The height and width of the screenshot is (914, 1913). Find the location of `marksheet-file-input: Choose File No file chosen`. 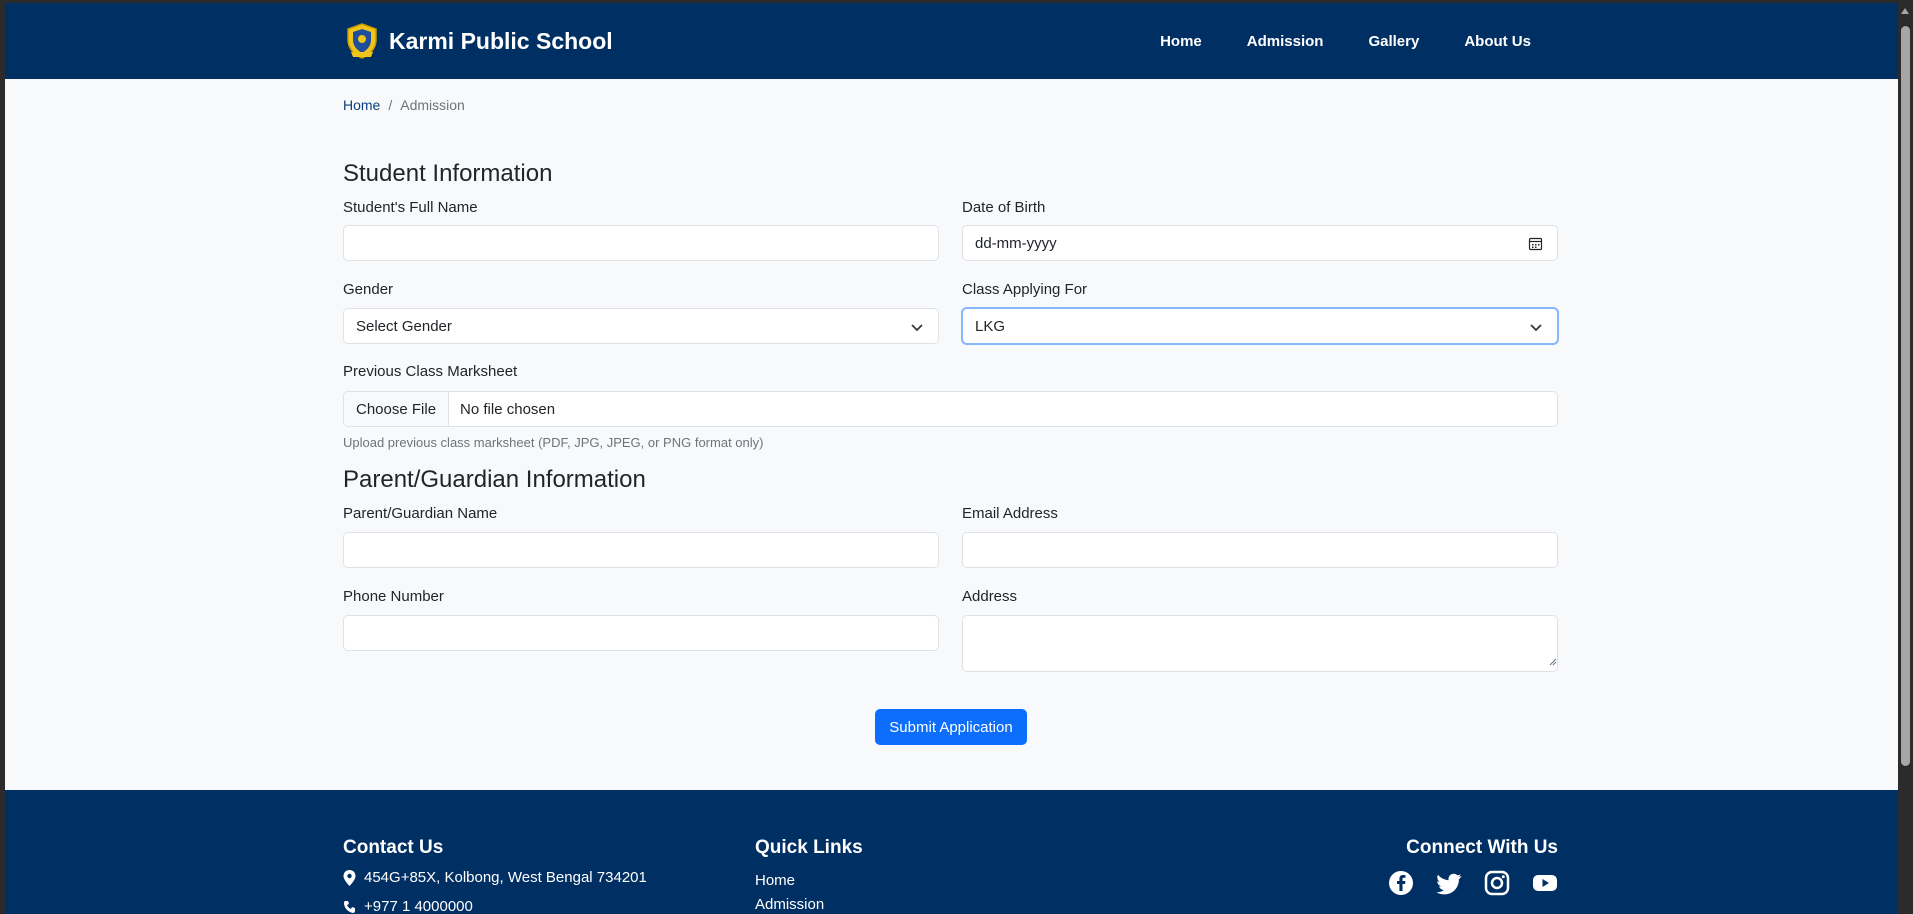

marksheet-file-input: Choose File No file chosen is located at coordinates (950, 409).